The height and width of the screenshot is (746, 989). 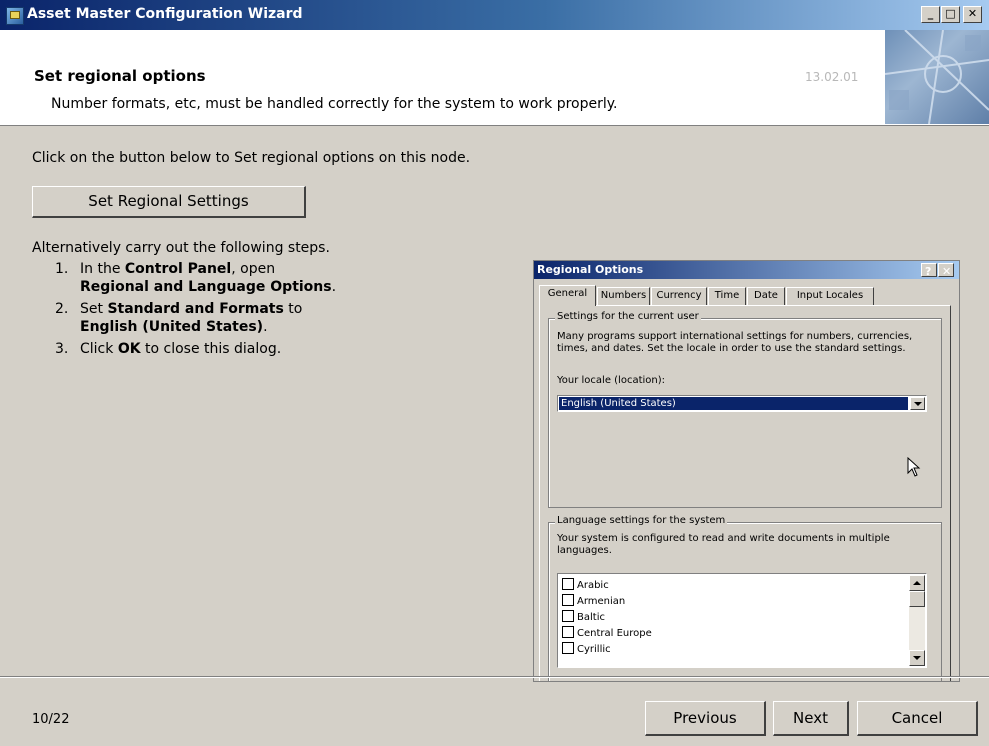 I want to click on regional-options-titlebar: Regional Options ? ✕, so click(x=746, y=270).